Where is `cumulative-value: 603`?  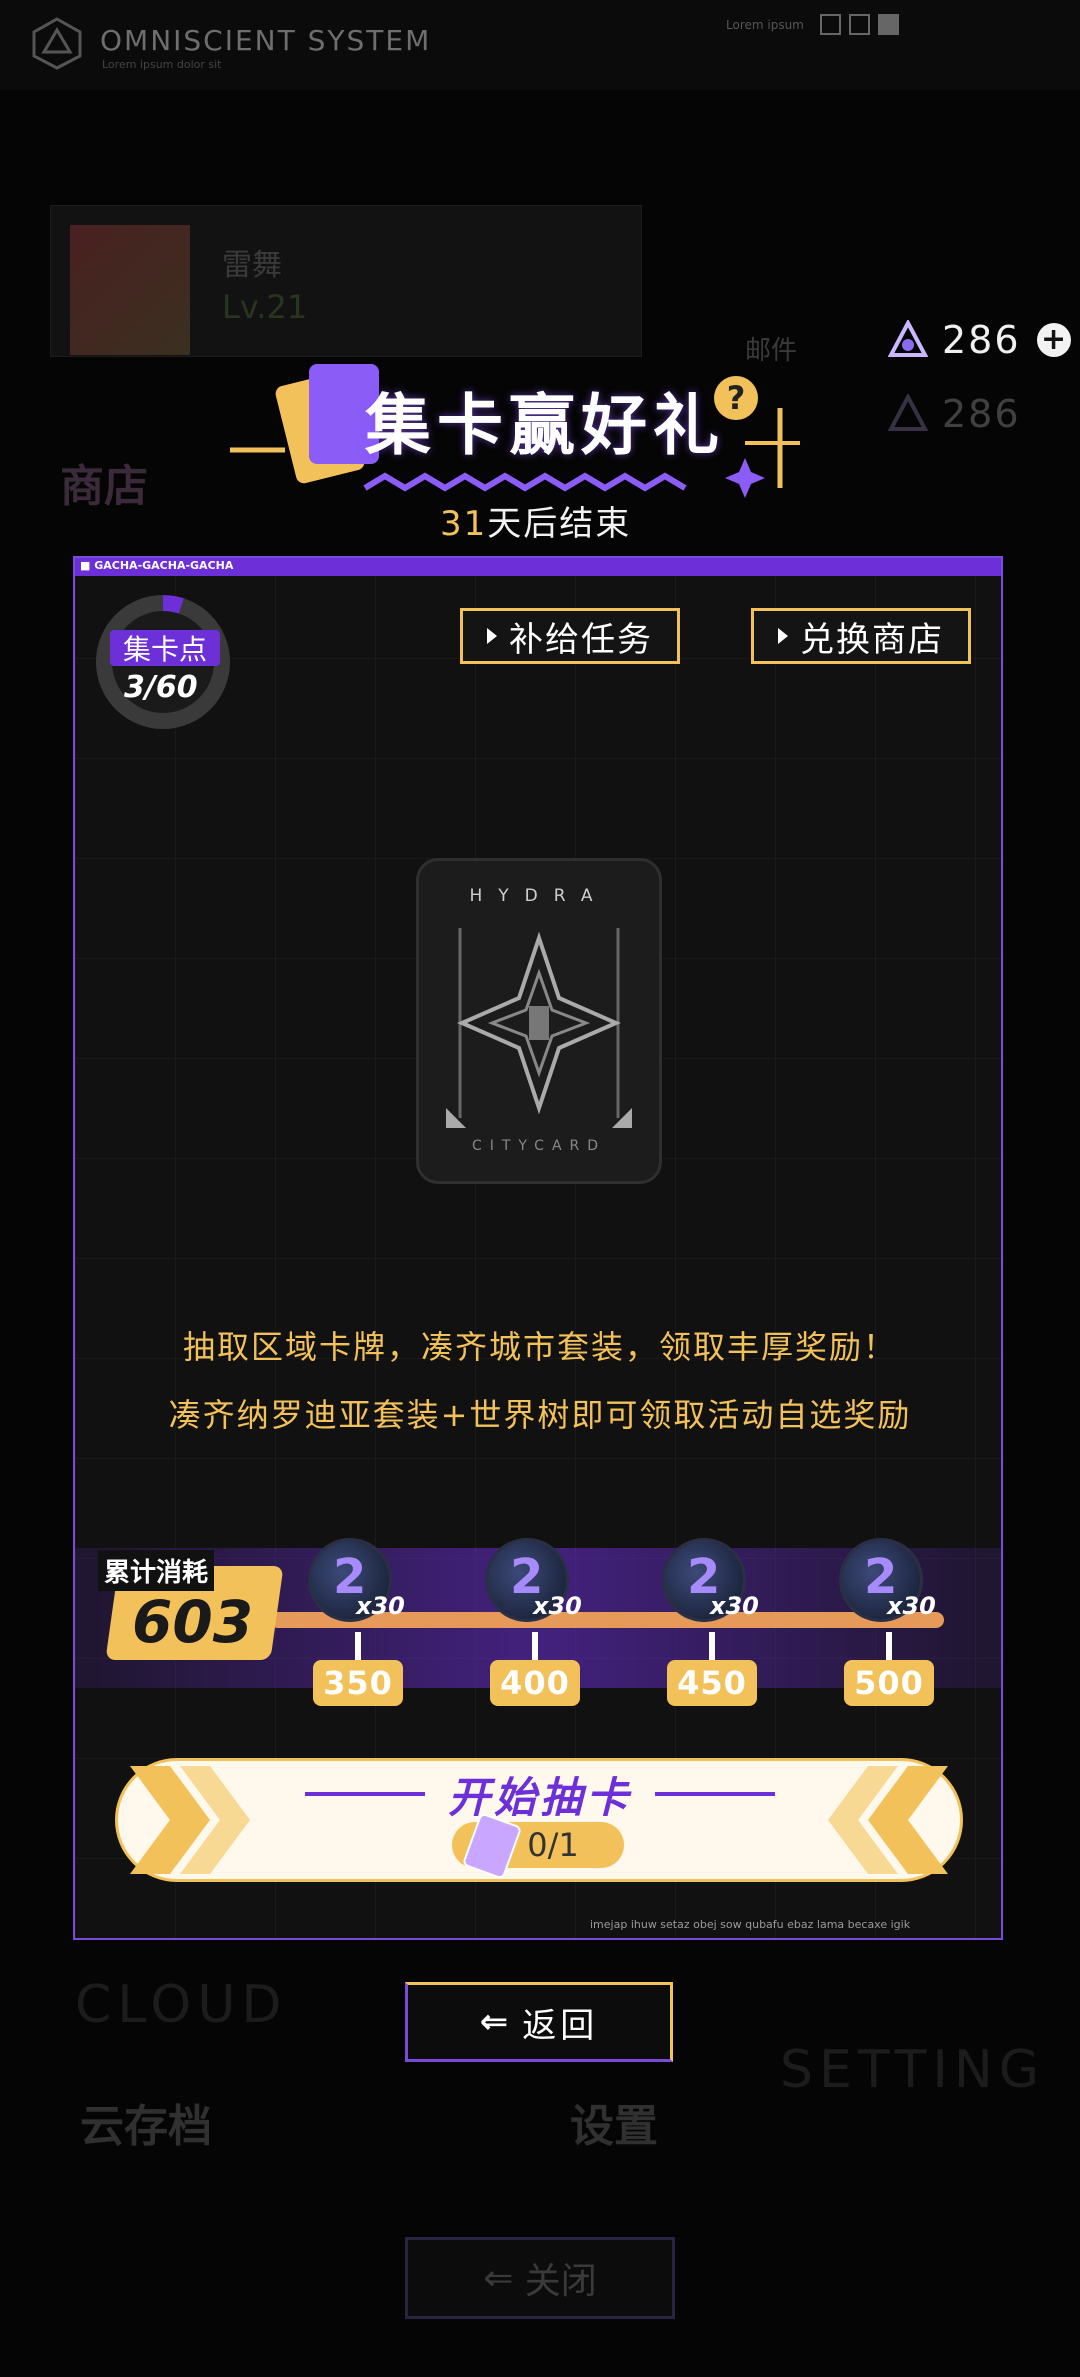
cumulative-value: 603 is located at coordinates (193, 1622).